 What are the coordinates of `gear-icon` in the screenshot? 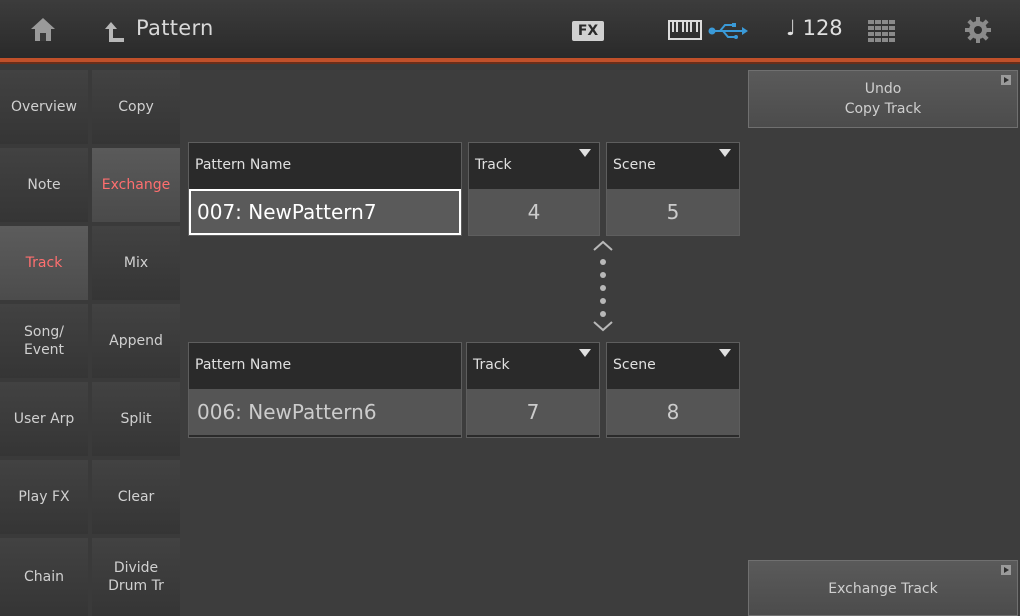 It's located at (978, 30).